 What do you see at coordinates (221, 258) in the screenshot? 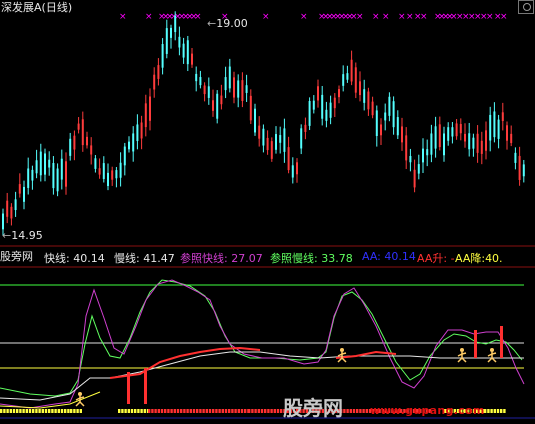
I see `legend-ref-fast: 参照快线: 27.07` at bounding box center [221, 258].